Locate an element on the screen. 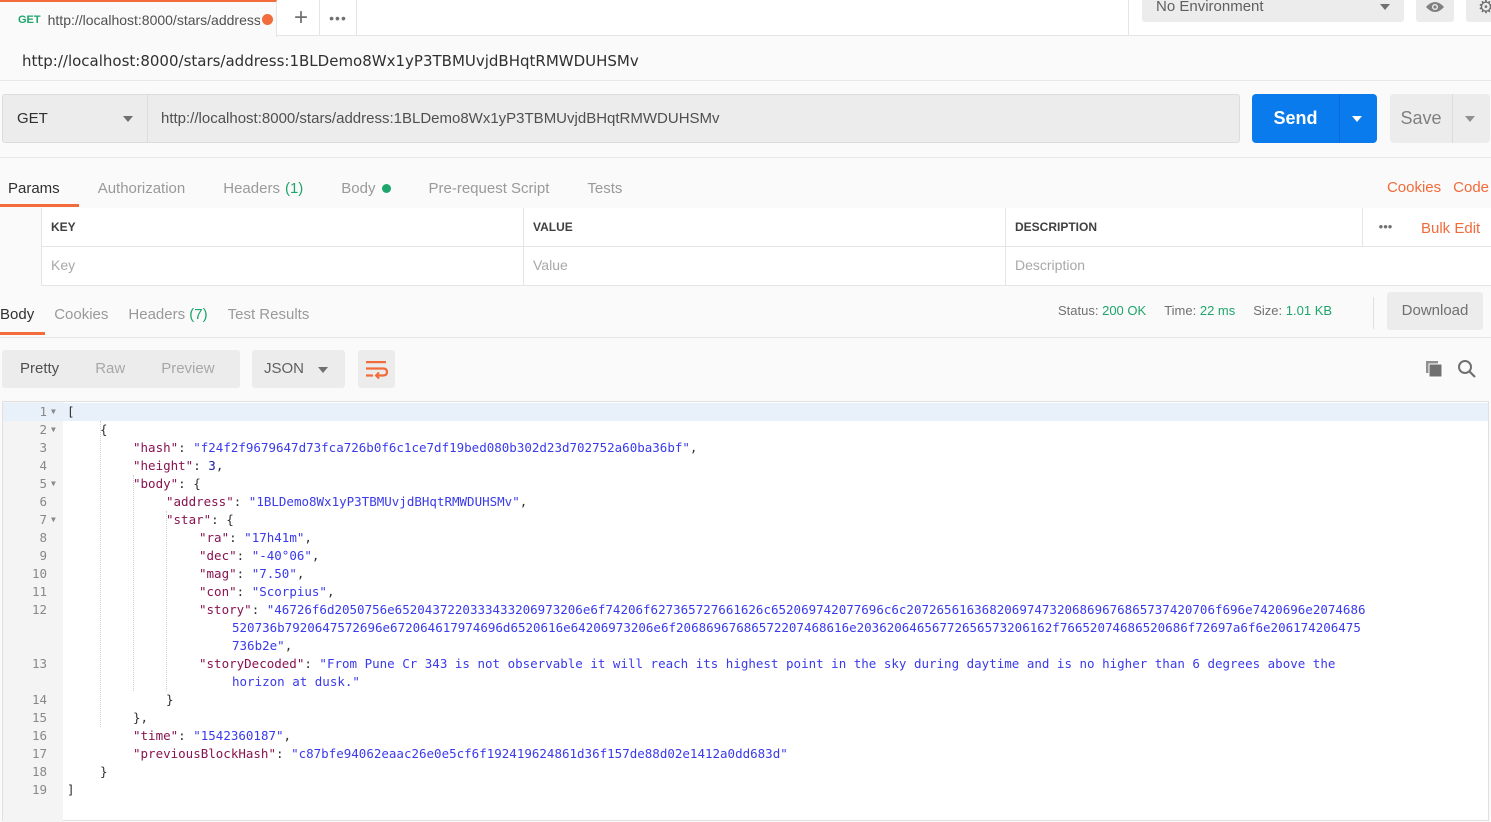 The width and height of the screenshot is (1491, 822). chevron-down-icon is located at coordinates (128, 119).